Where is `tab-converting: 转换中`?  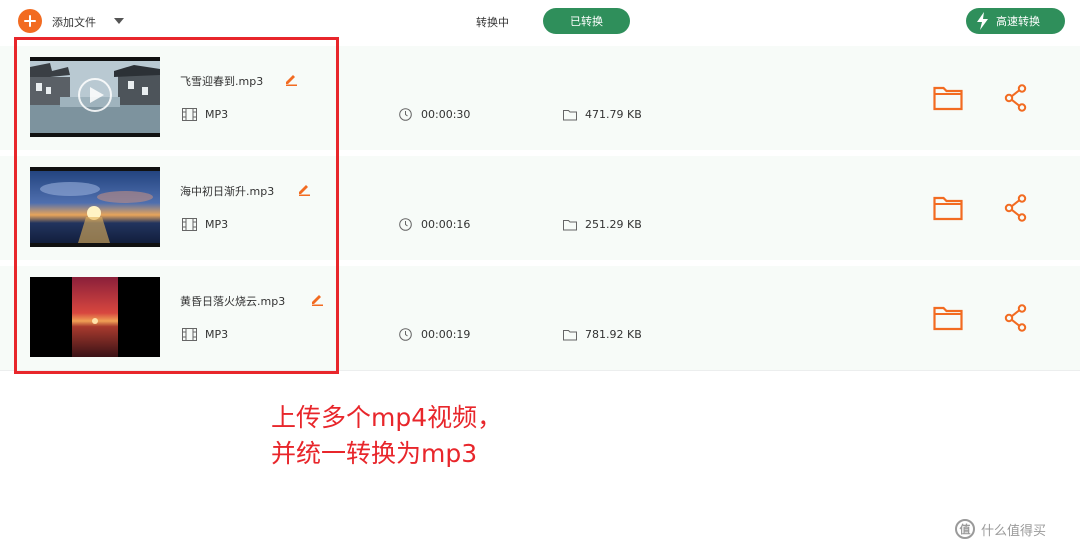 tab-converting: 转换中 is located at coordinates (492, 22).